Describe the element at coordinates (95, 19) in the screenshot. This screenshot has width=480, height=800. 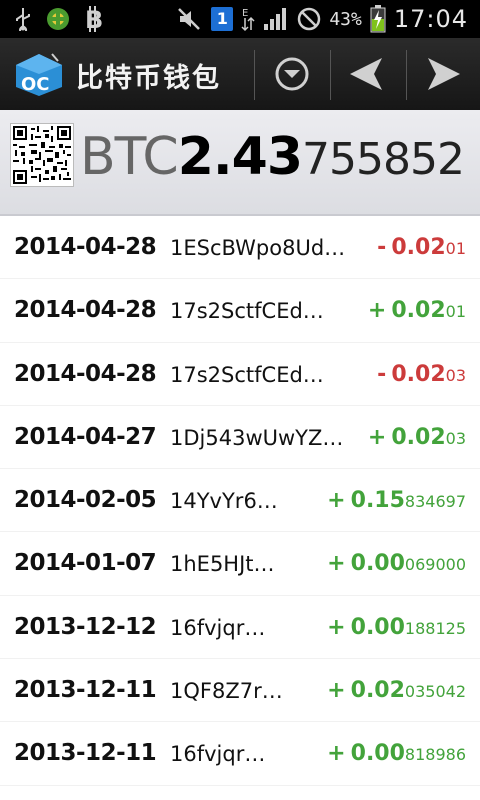
I see `bitcoin-icon: B` at that location.